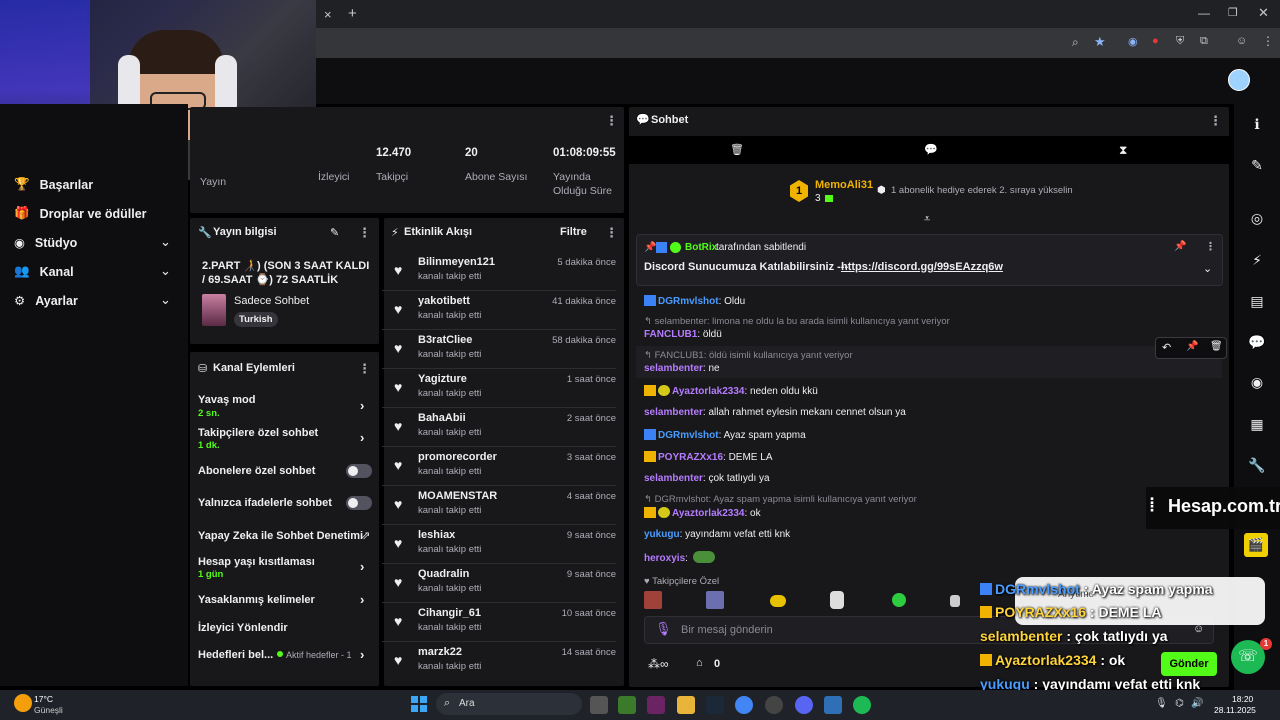 This screenshot has height=720, width=1280. What do you see at coordinates (862, 705) in the screenshot?
I see `spotify-icon` at bounding box center [862, 705].